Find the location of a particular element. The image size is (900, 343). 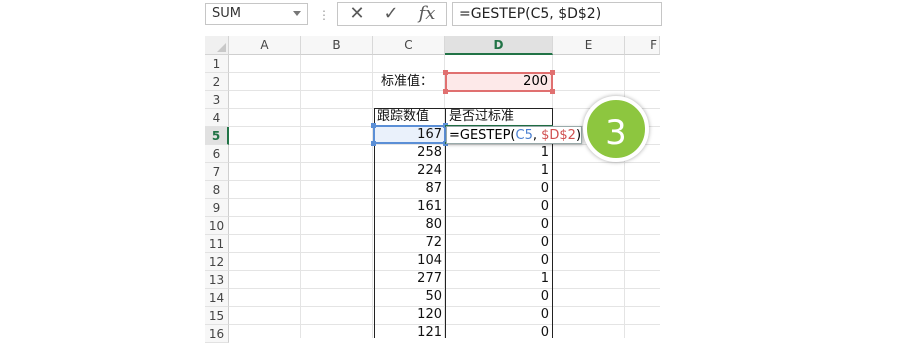

row-header-2: 2 is located at coordinates (217, 82).